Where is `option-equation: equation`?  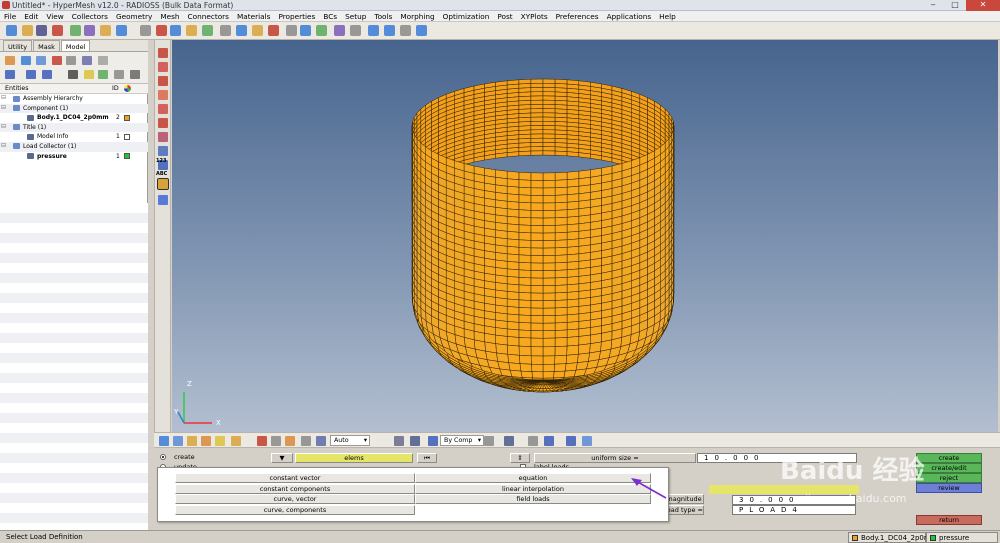
option-equation: equation is located at coordinates (533, 478).